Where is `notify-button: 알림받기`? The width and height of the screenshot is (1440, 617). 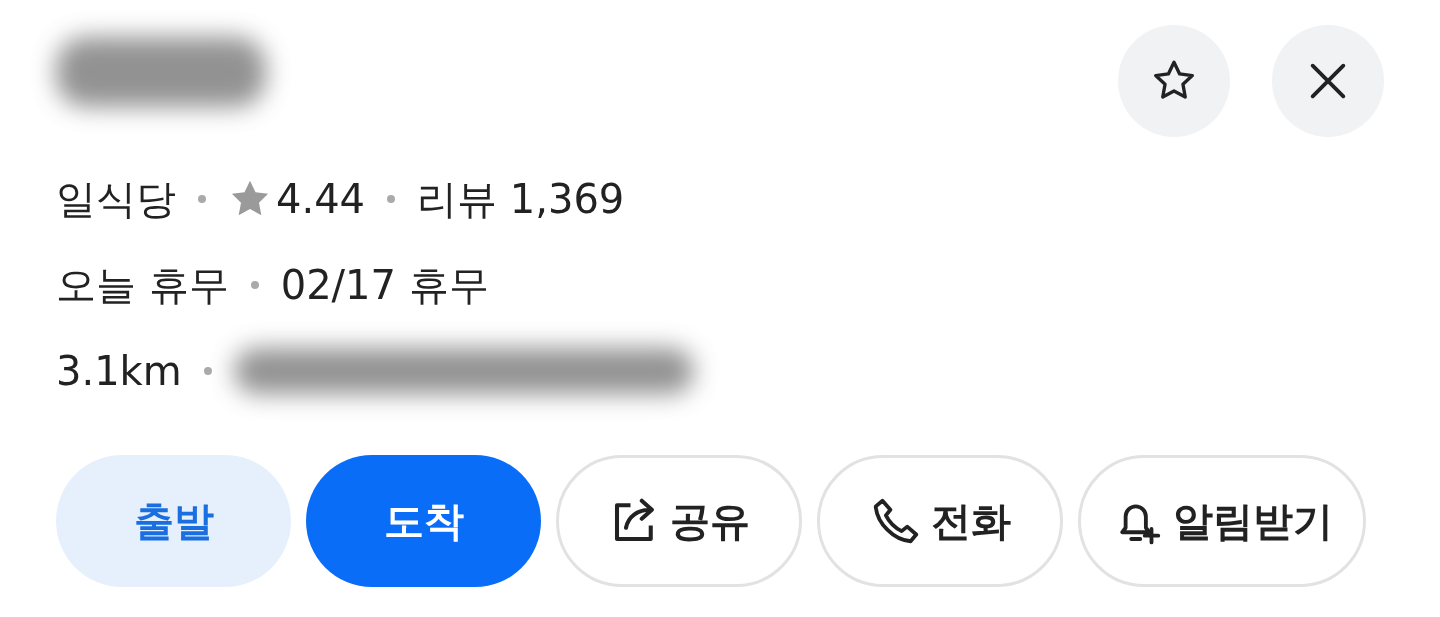 notify-button: 알림받기 is located at coordinates (1222, 521).